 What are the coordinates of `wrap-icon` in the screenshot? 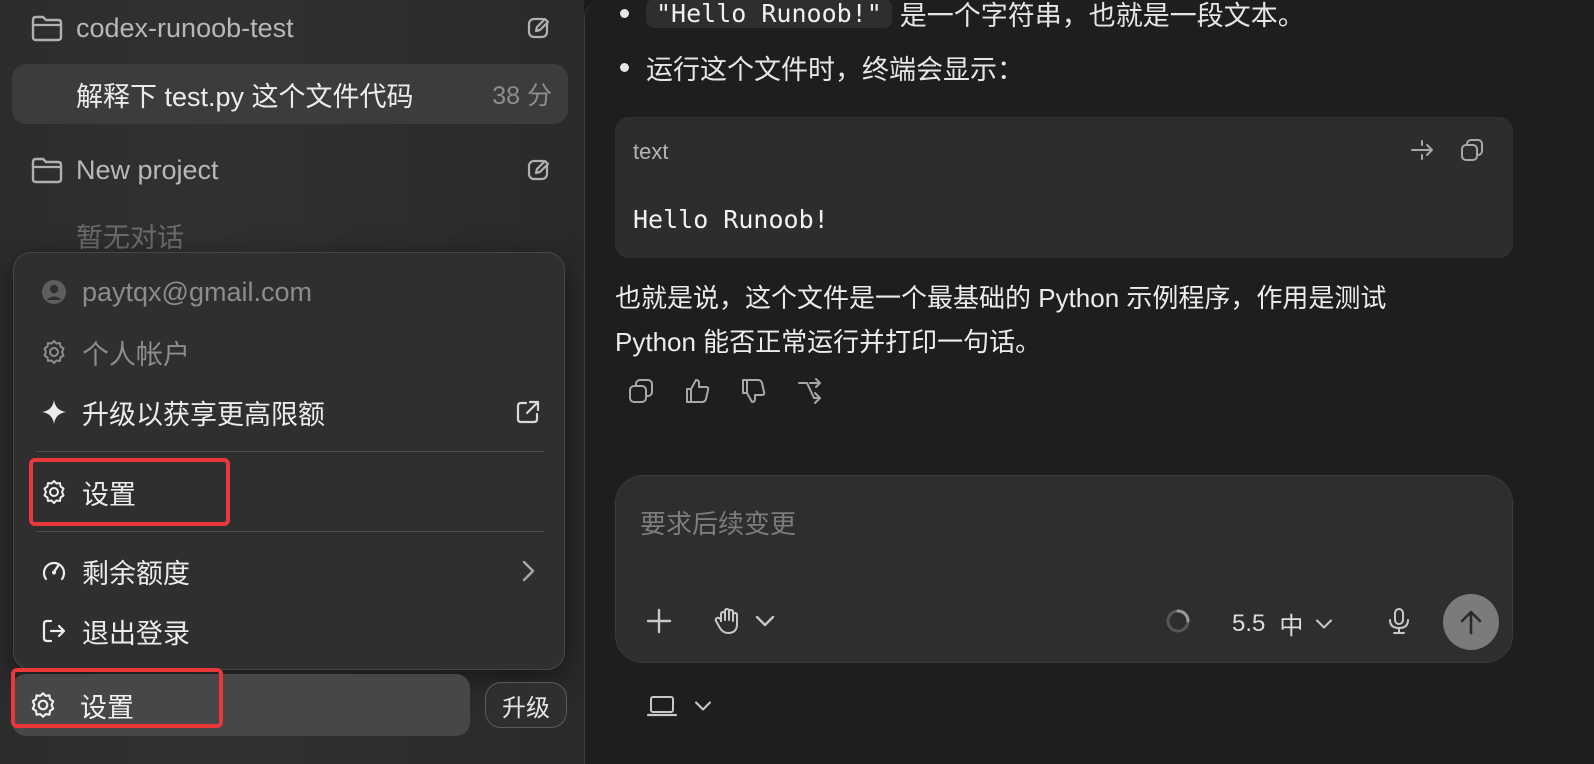 It's located at (1422, 150).